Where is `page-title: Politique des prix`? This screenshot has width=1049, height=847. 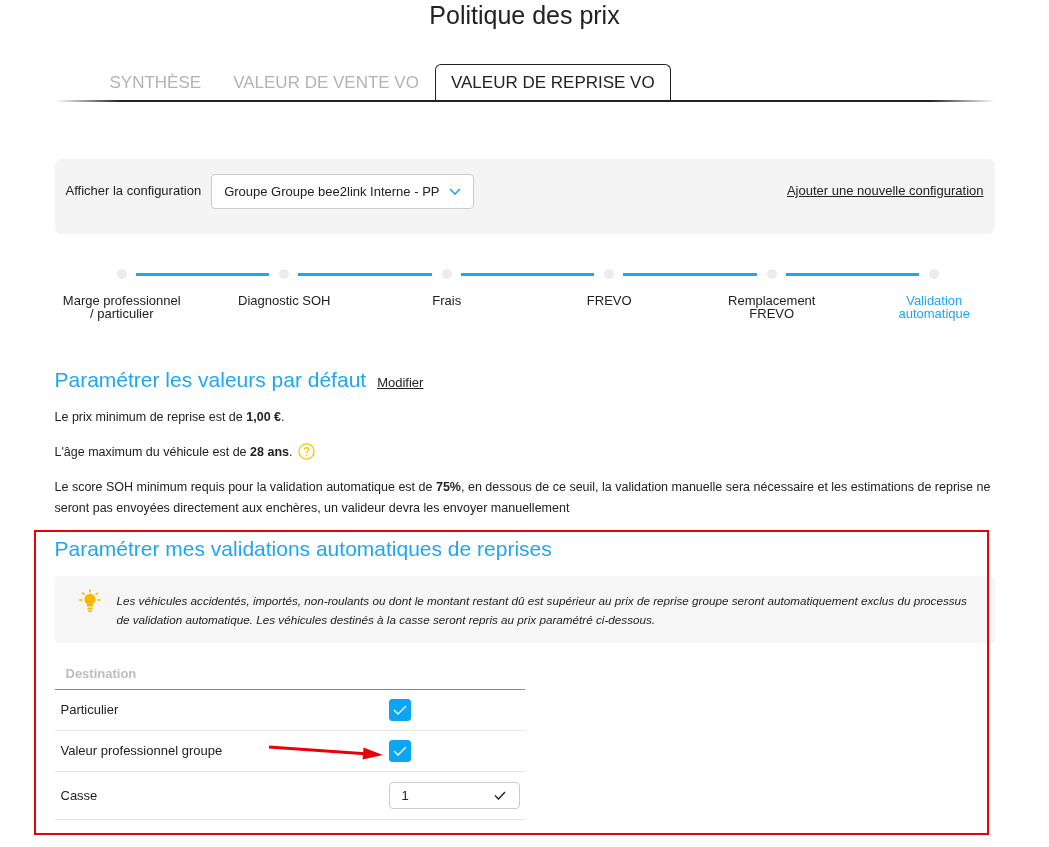
page-title: Politique des prix is located at coordinates (524, 15).